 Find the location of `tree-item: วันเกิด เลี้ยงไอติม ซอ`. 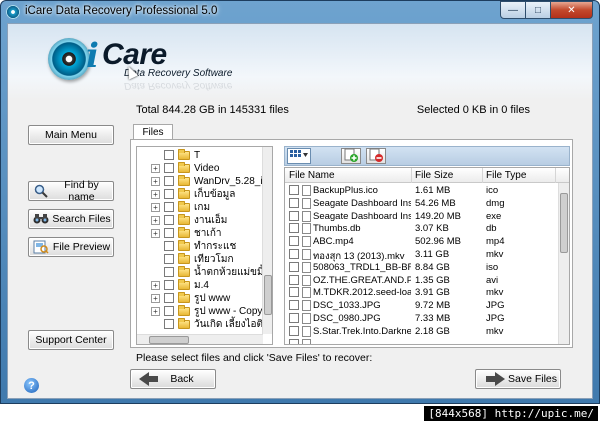

tree-item: วันเกิด เลี้ยงไอติม ซอ is located at coordinates (218, 324).